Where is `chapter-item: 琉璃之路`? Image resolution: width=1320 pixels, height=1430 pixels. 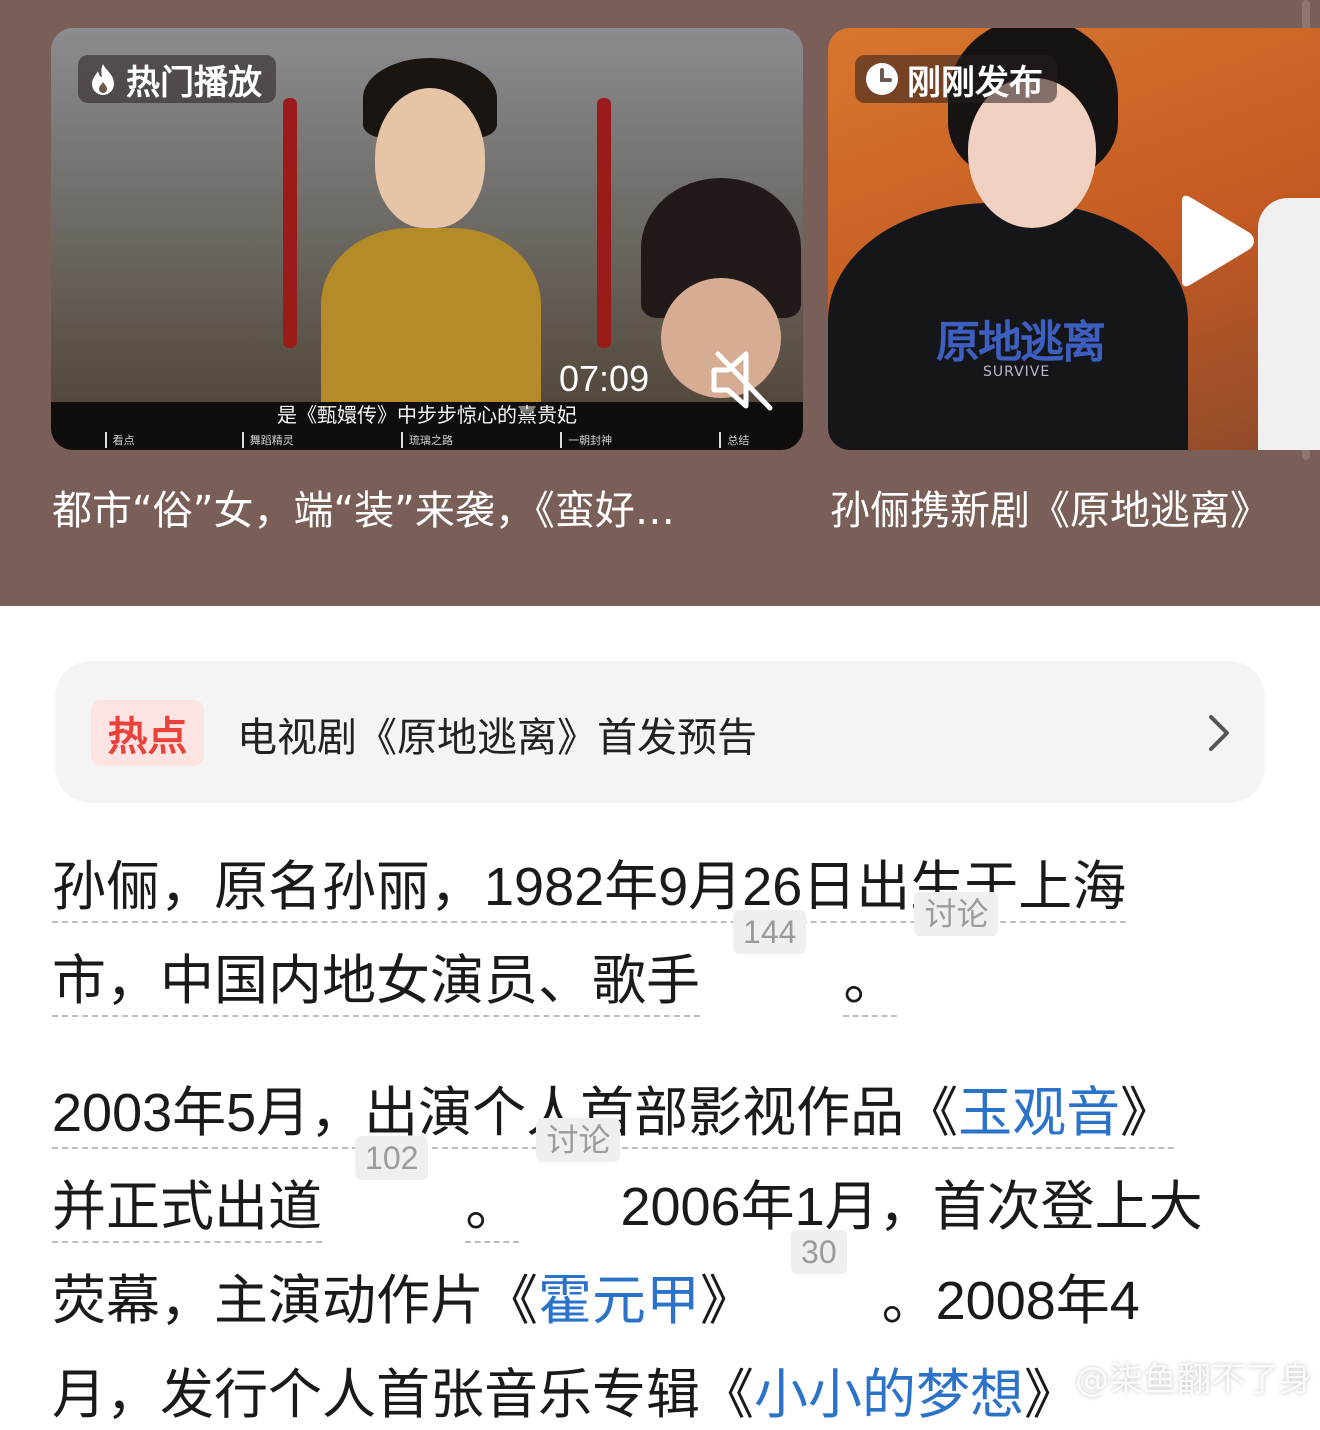
chapter-item: 琉璃之路 is located at coordinates (426, 440).